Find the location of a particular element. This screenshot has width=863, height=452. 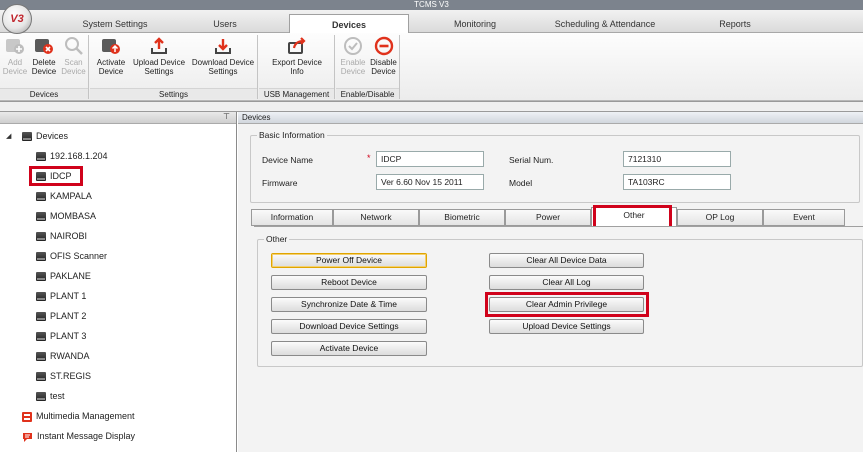

message-bubble-icon is located at coordinates (27, 437).